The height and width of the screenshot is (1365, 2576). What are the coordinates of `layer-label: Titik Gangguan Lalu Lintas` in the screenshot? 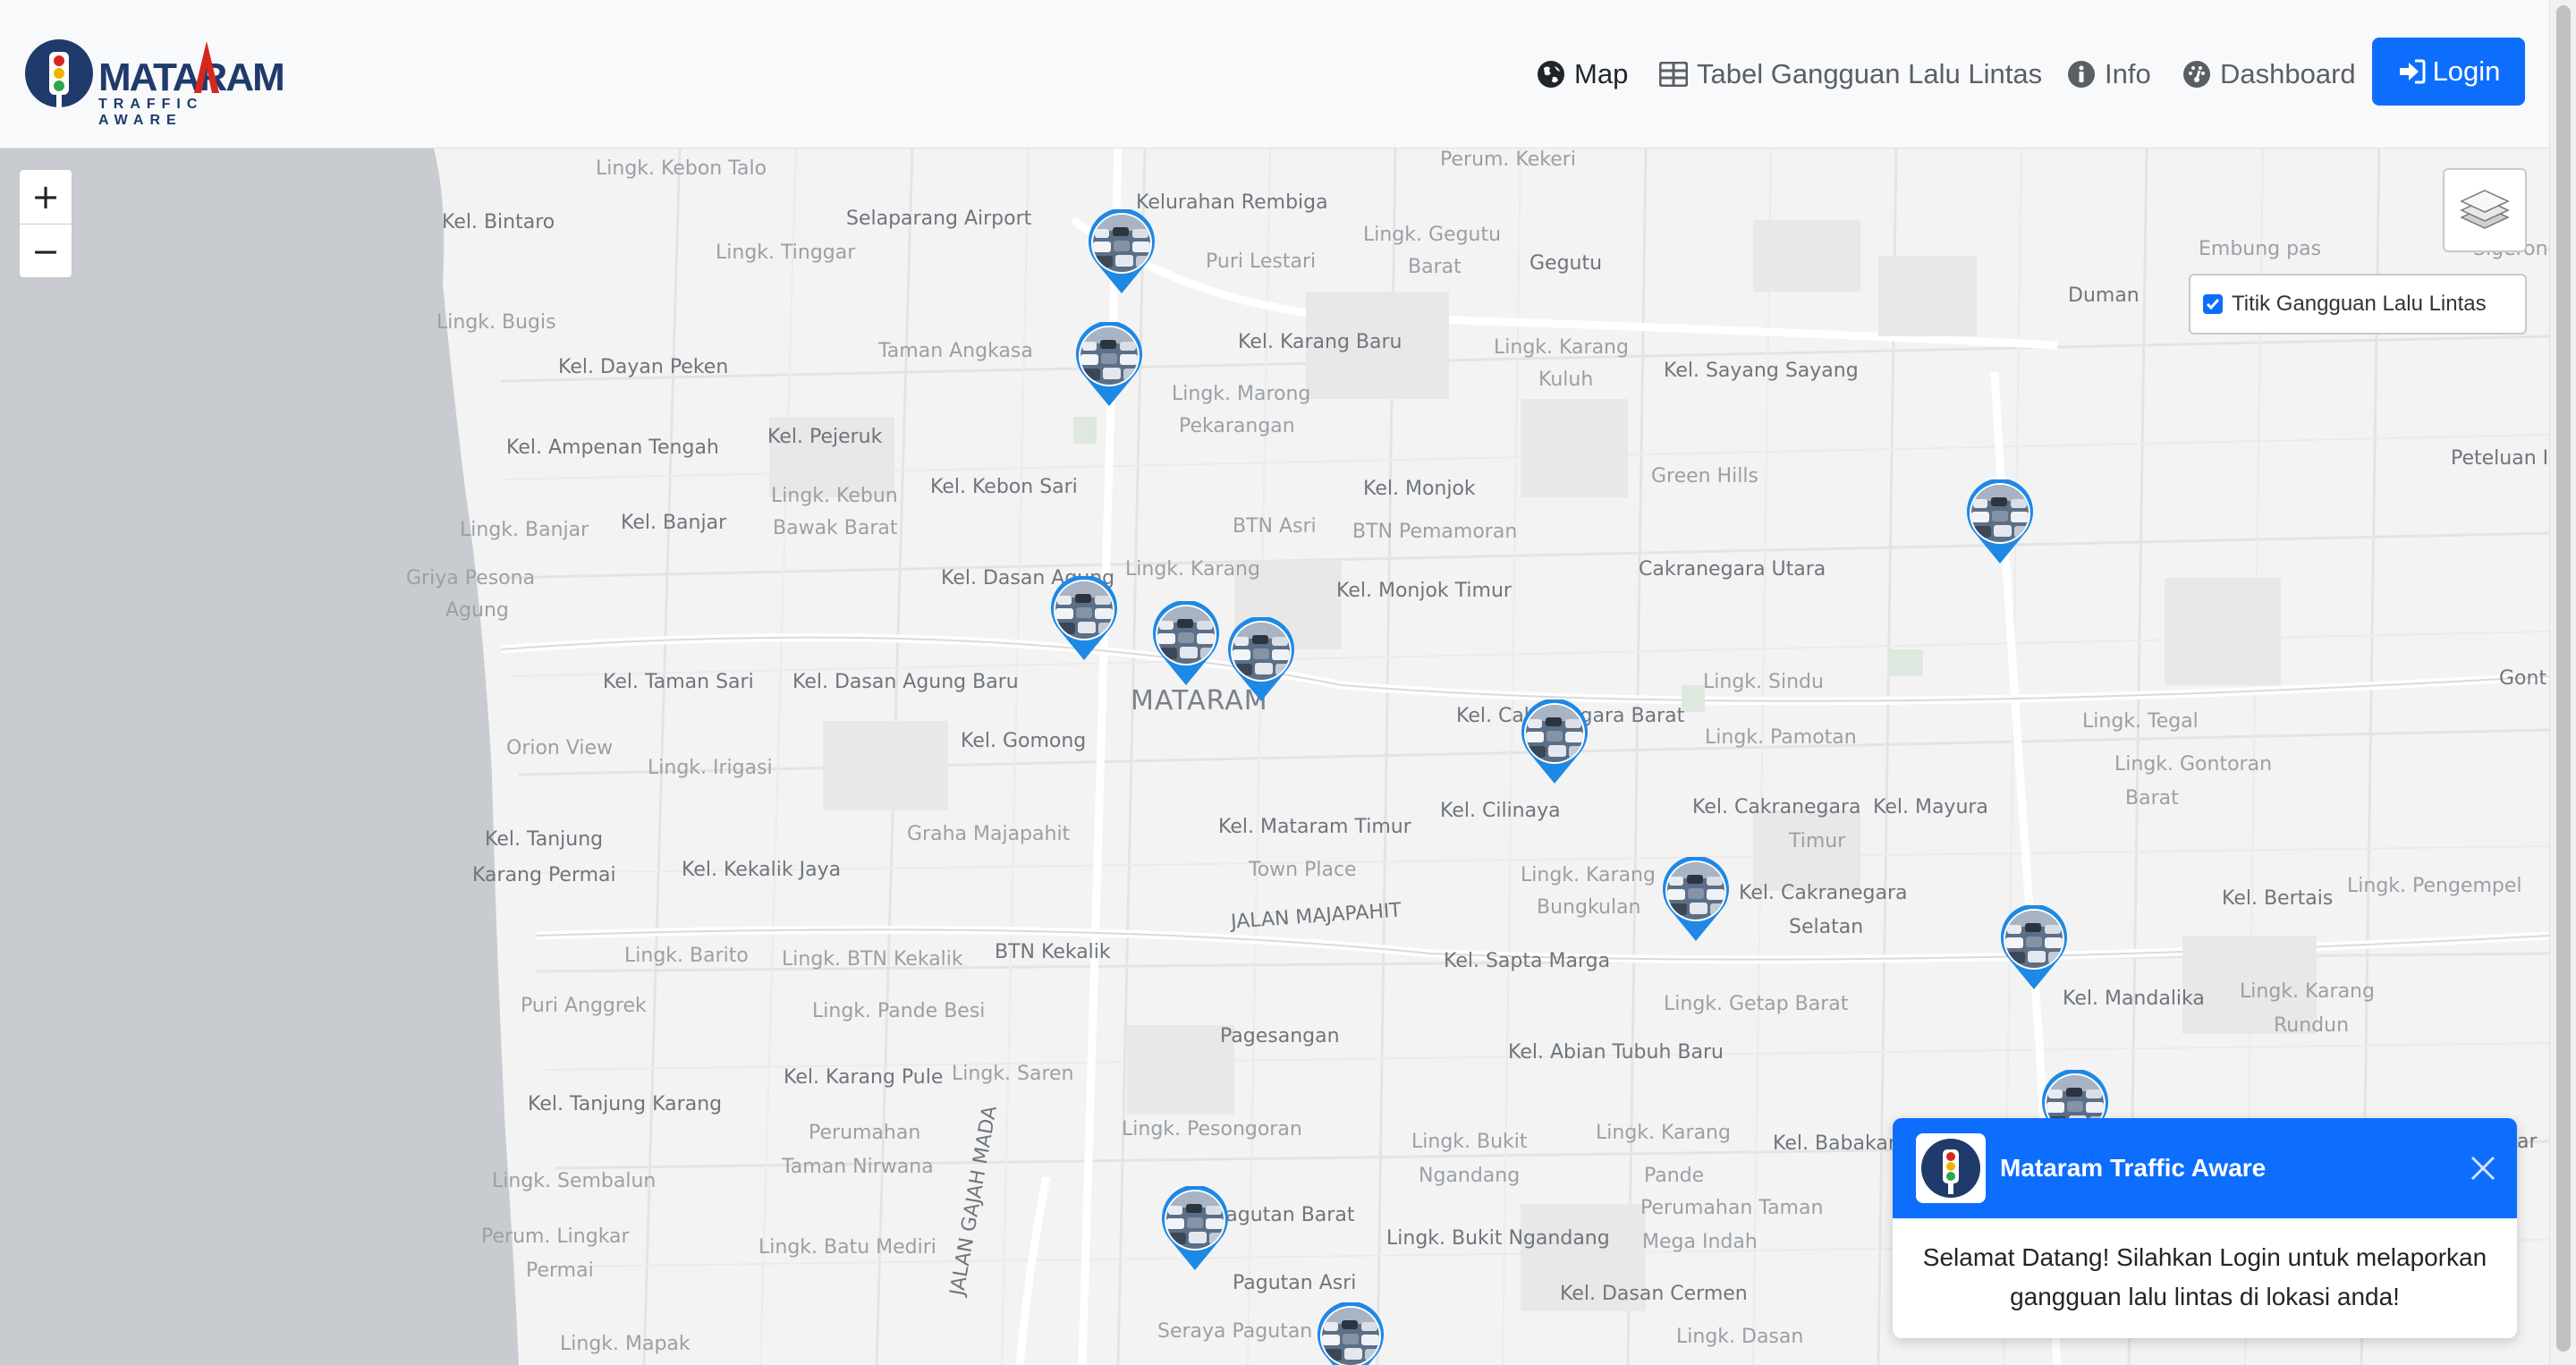 It's located at (2359, 304).